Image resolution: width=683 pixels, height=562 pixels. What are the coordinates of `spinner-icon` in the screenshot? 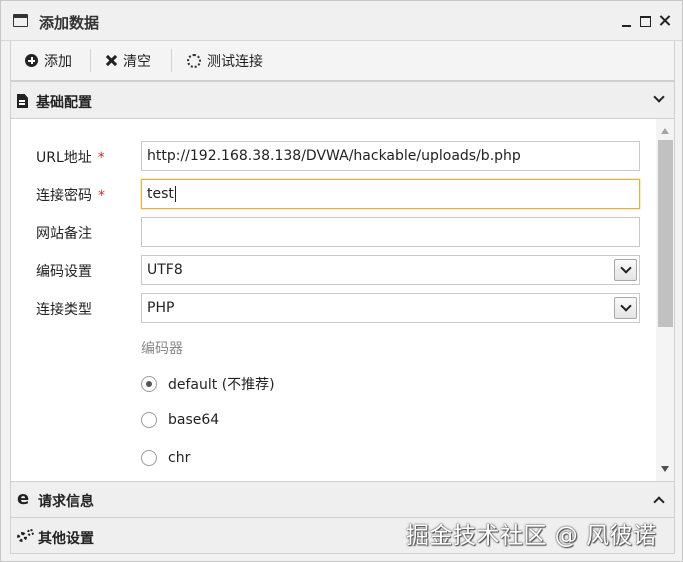 It's located at (194, 60).